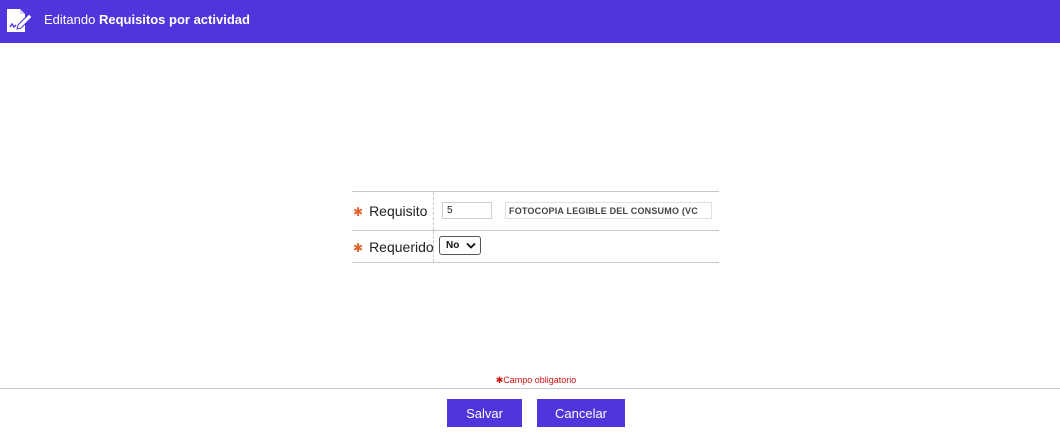  Describe the element at coordinates (453, 245) in the screenshot. I see `requerido-selected-value: No` at that location.